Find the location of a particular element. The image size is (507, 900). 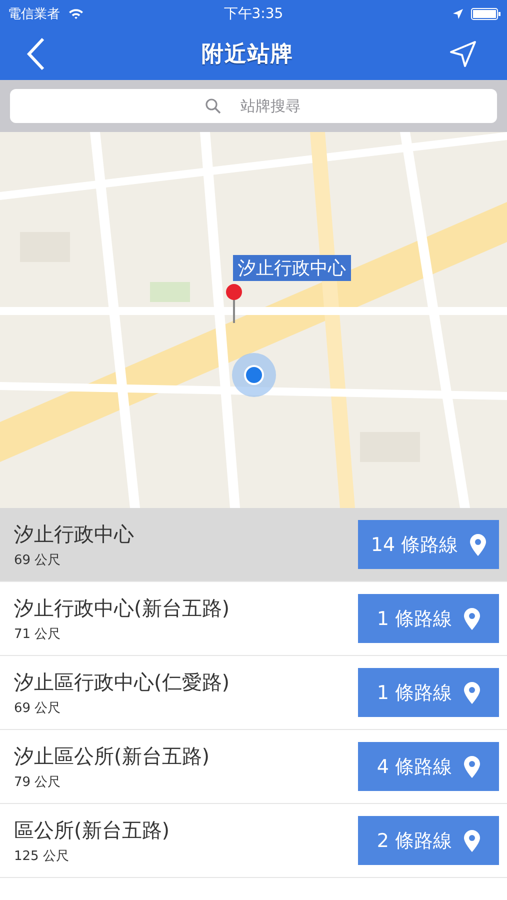

routes-button: 2 條路線 is located at coordinates (428, 840).